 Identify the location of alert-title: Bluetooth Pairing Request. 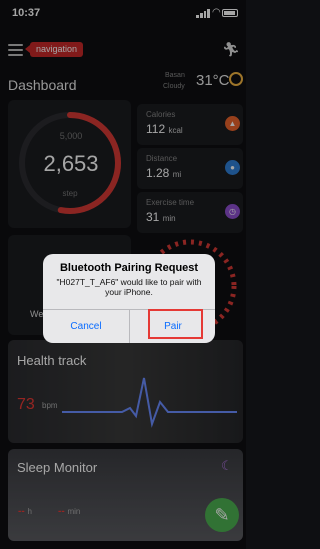
(129, 268).